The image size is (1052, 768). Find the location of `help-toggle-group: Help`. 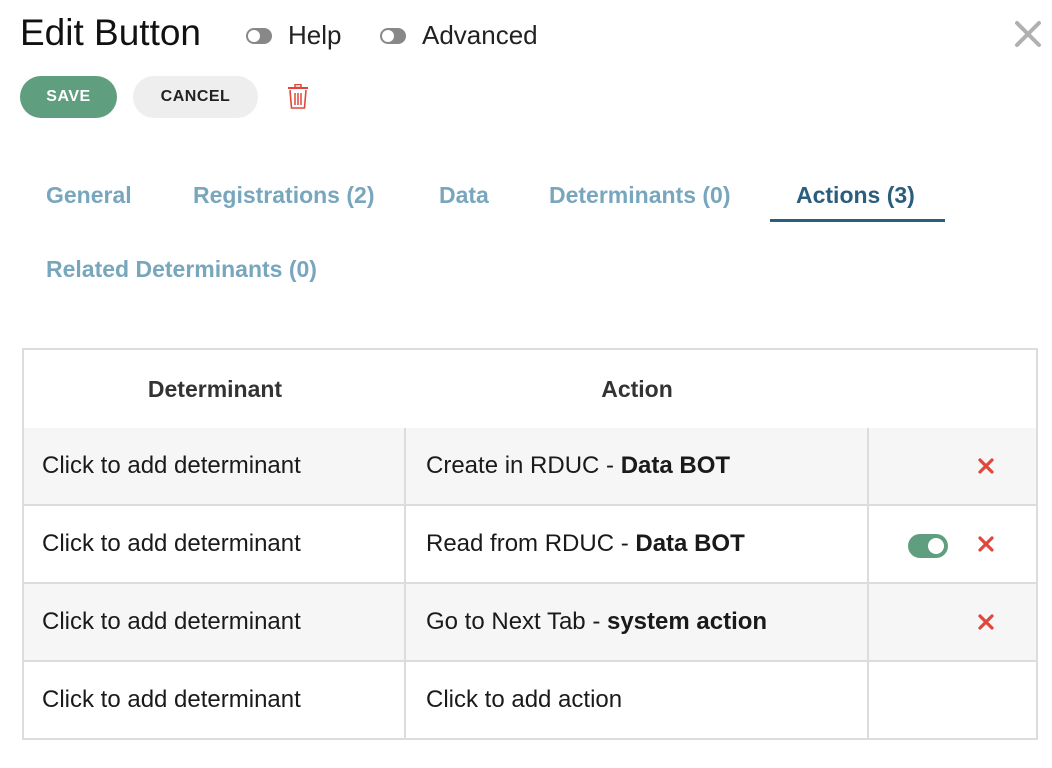

help-toggle-group: Help is located at coordinates (293, 35).